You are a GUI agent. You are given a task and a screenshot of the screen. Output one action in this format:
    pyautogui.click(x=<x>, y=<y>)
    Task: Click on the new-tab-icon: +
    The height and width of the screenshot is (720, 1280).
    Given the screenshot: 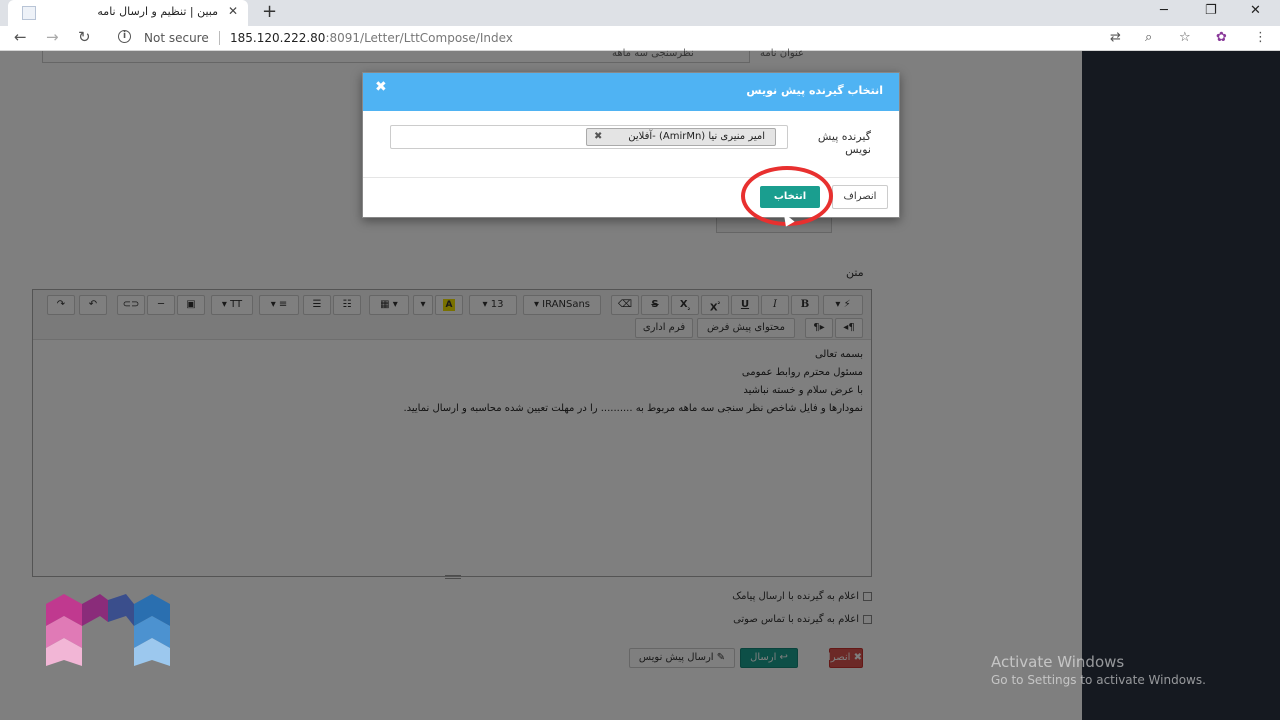 What is the action you would take?
    pyautogui.click(x=269, y=11)
    